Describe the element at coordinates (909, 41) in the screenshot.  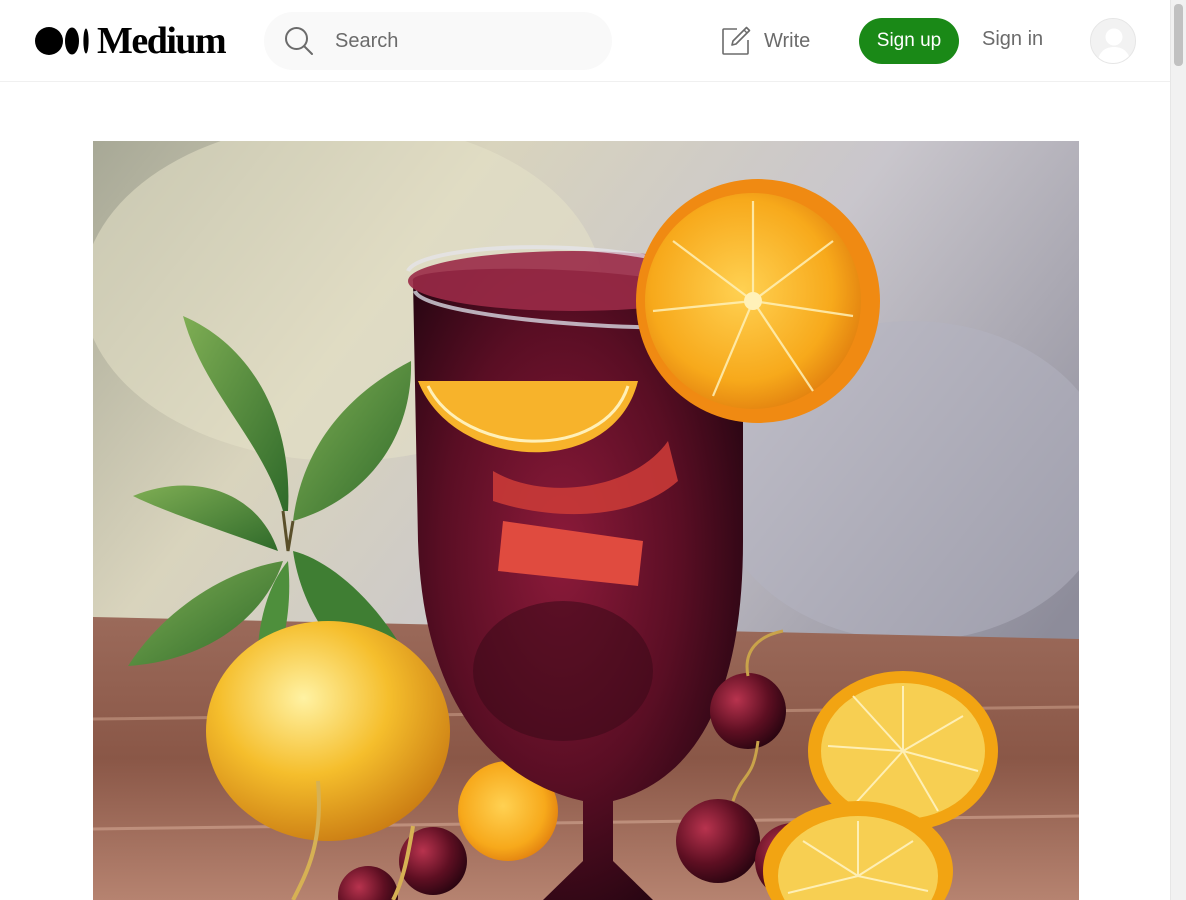
I see `sign-up-button: Sign up` at that location.